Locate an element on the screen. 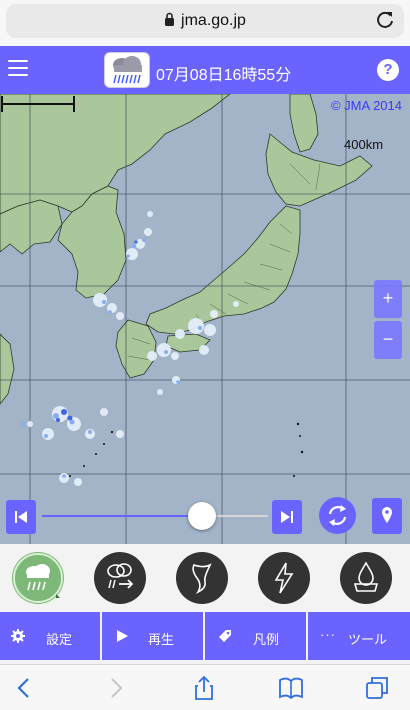 Image resolution: width=410 pixels, height=710 pixels. rain-cloud-logo-icon is located at coordinates (127, 70).